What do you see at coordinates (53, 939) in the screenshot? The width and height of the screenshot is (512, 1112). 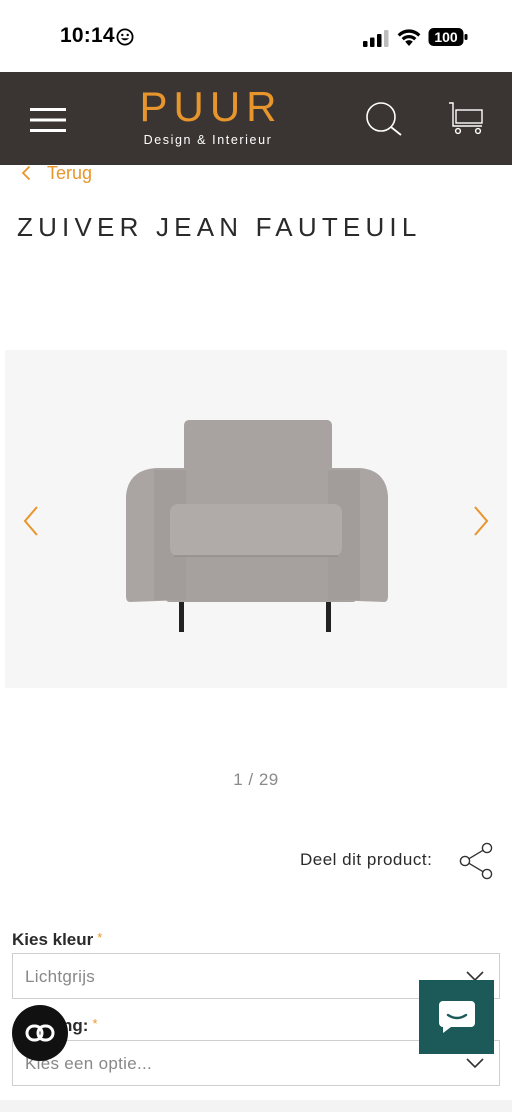 I see `color-label-text: Kies kleur` at bounding box center [53, 939].